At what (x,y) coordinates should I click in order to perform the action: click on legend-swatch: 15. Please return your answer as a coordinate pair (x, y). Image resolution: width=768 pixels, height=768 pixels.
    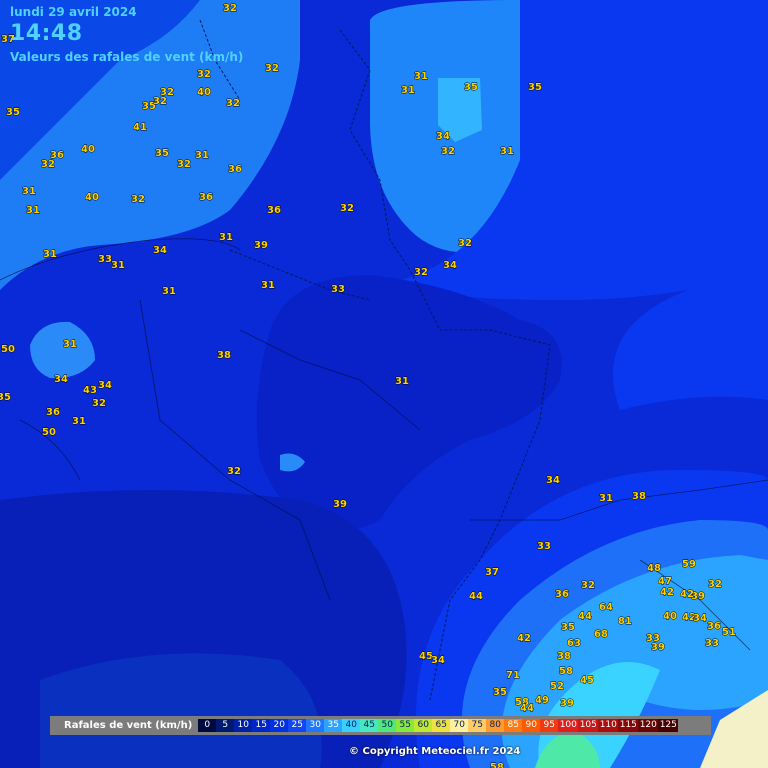
    Looking at the image, I should click on (261, 725).